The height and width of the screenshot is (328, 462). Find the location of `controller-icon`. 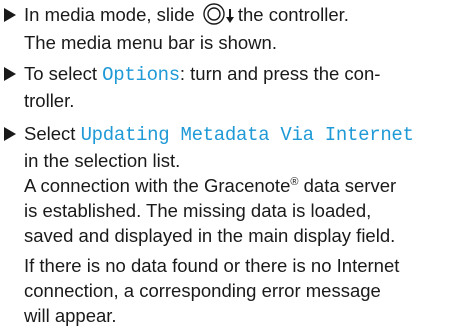

controller-icon is located at coordinates (214, 14).